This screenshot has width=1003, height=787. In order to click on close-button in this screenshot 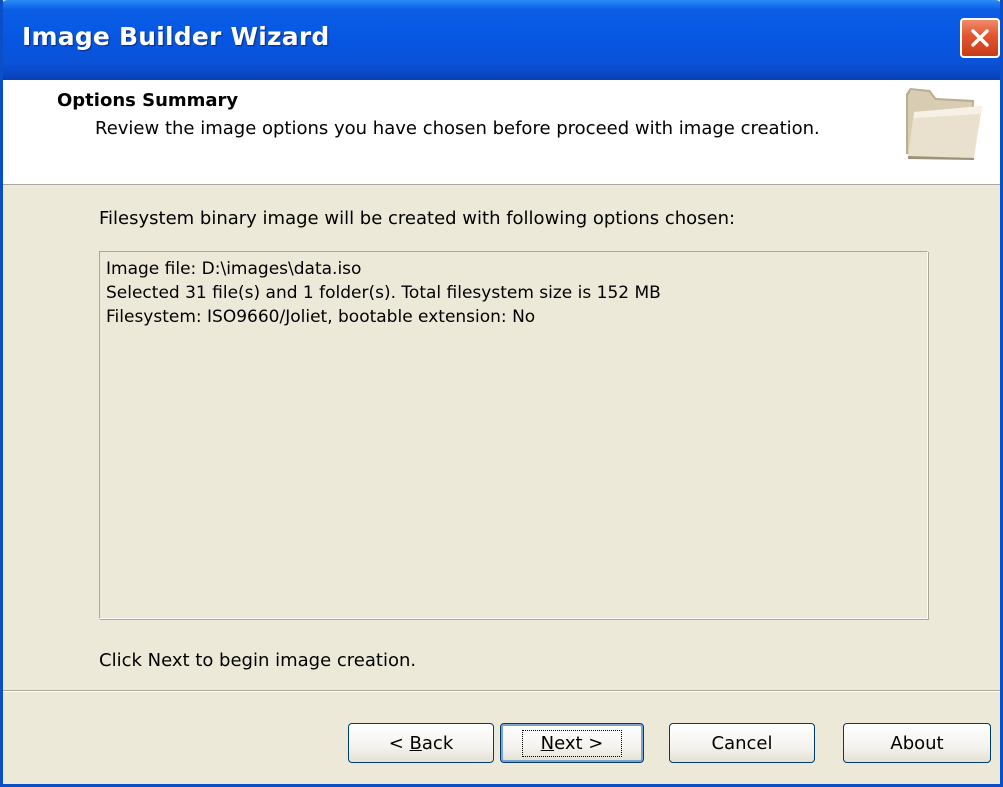, I will do `click(980, 38)`.